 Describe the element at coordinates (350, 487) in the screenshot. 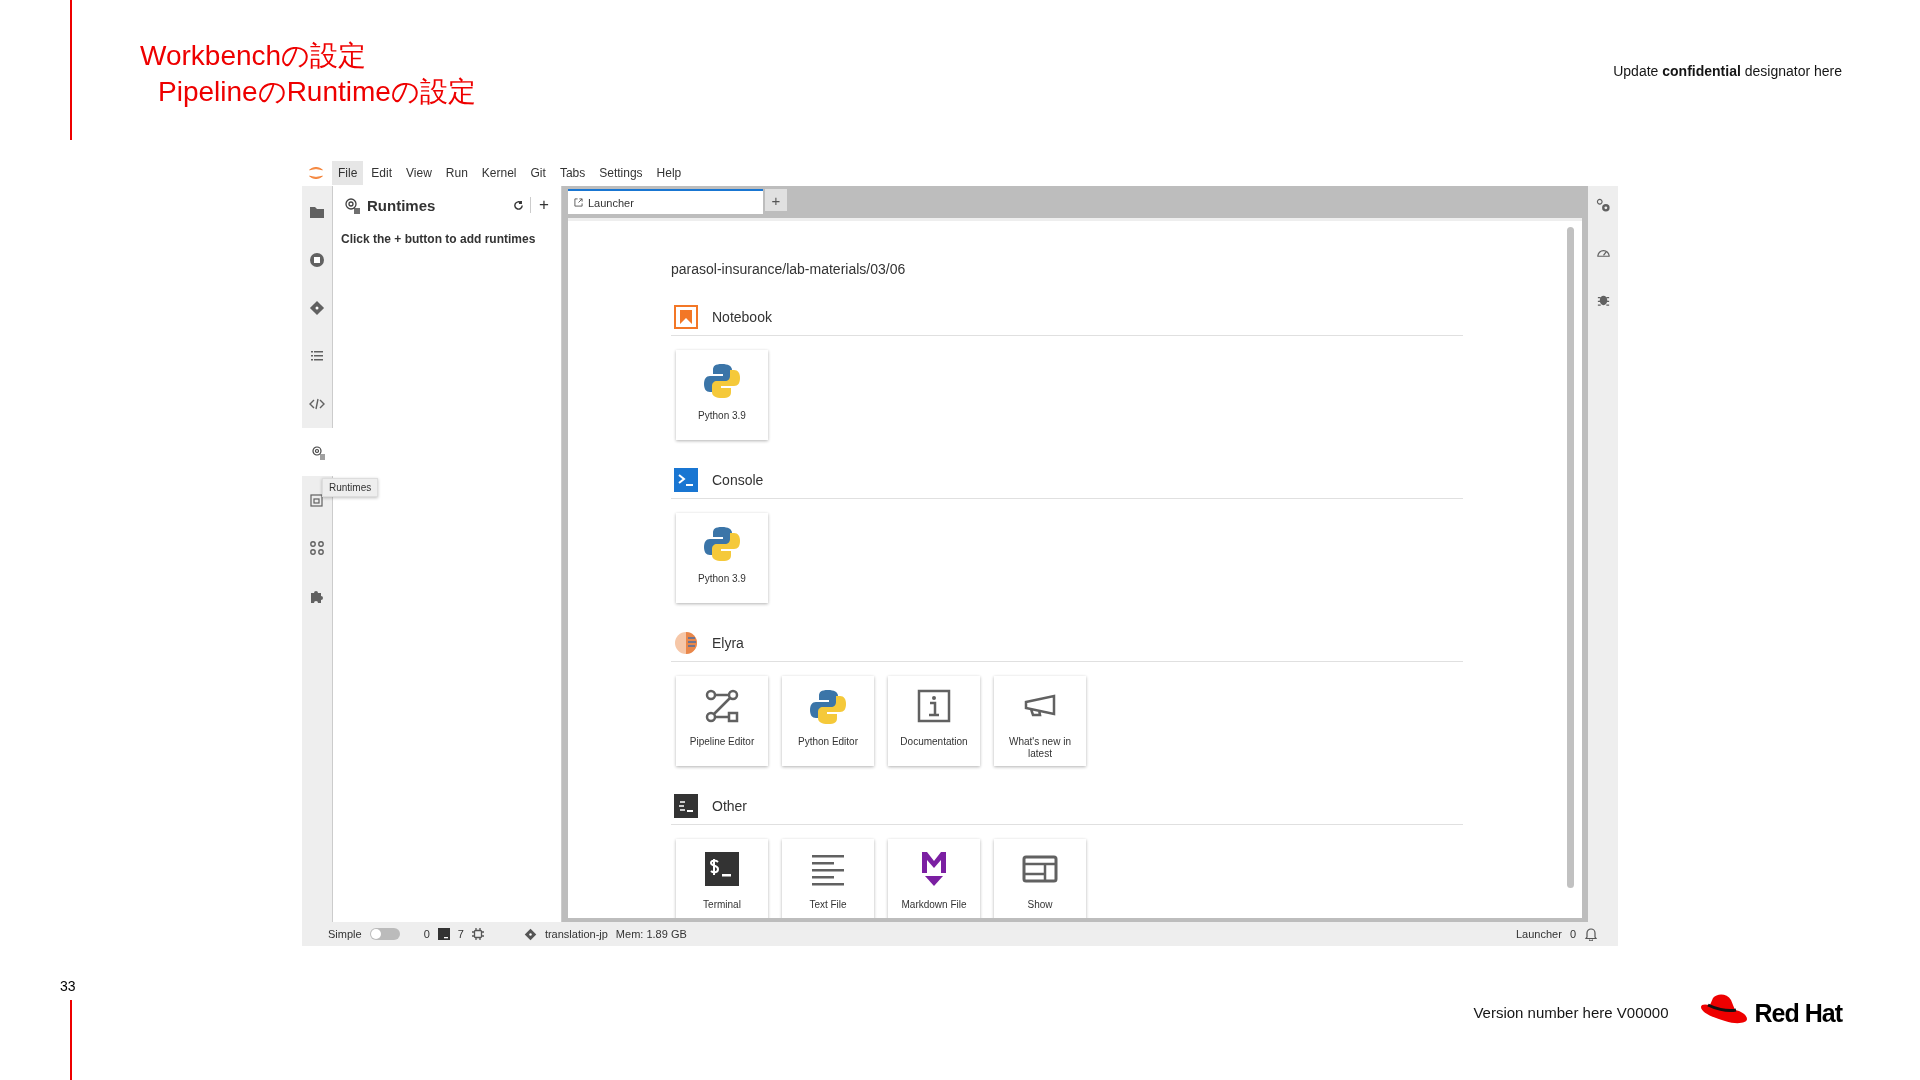

I see `tooltip: Runtimes` at that location.